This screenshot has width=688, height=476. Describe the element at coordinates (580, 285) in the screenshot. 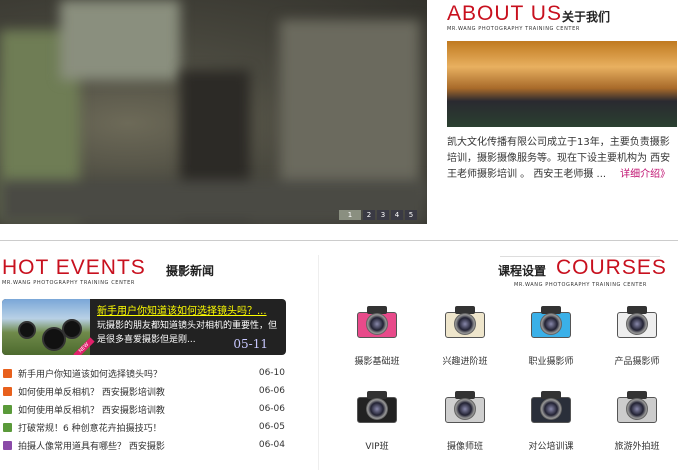

I see `courses-subtitle: MR.WANG PHOTOGRAPHY TRAINING CENTER` at that location.